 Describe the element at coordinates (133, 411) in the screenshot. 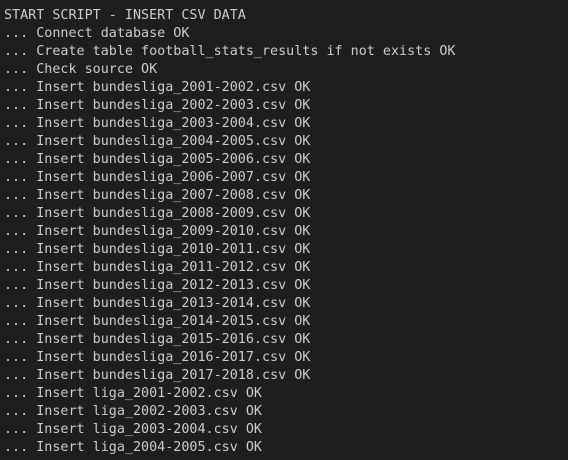

I see `terminal-line: ... Insert liga_2002-2003.csv OK` at that location.